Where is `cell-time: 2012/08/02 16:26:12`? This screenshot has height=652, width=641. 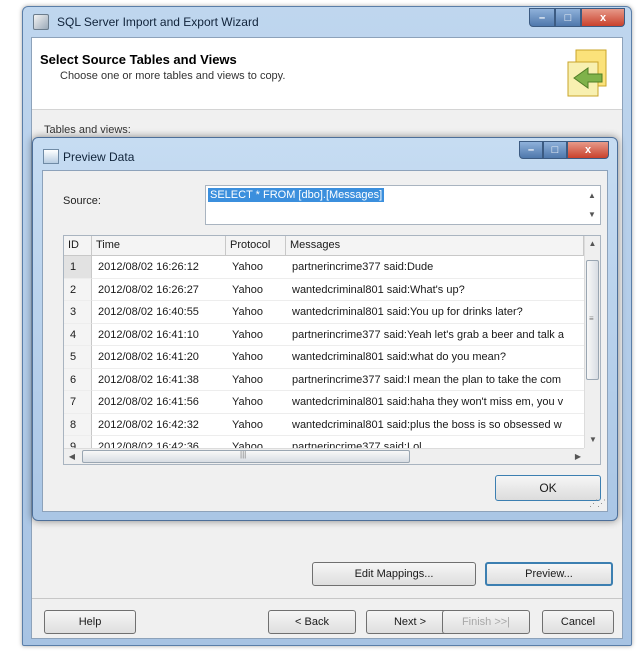
cell-time: 2012/08/02 16:26:12 is located at coordinates (159, 267).